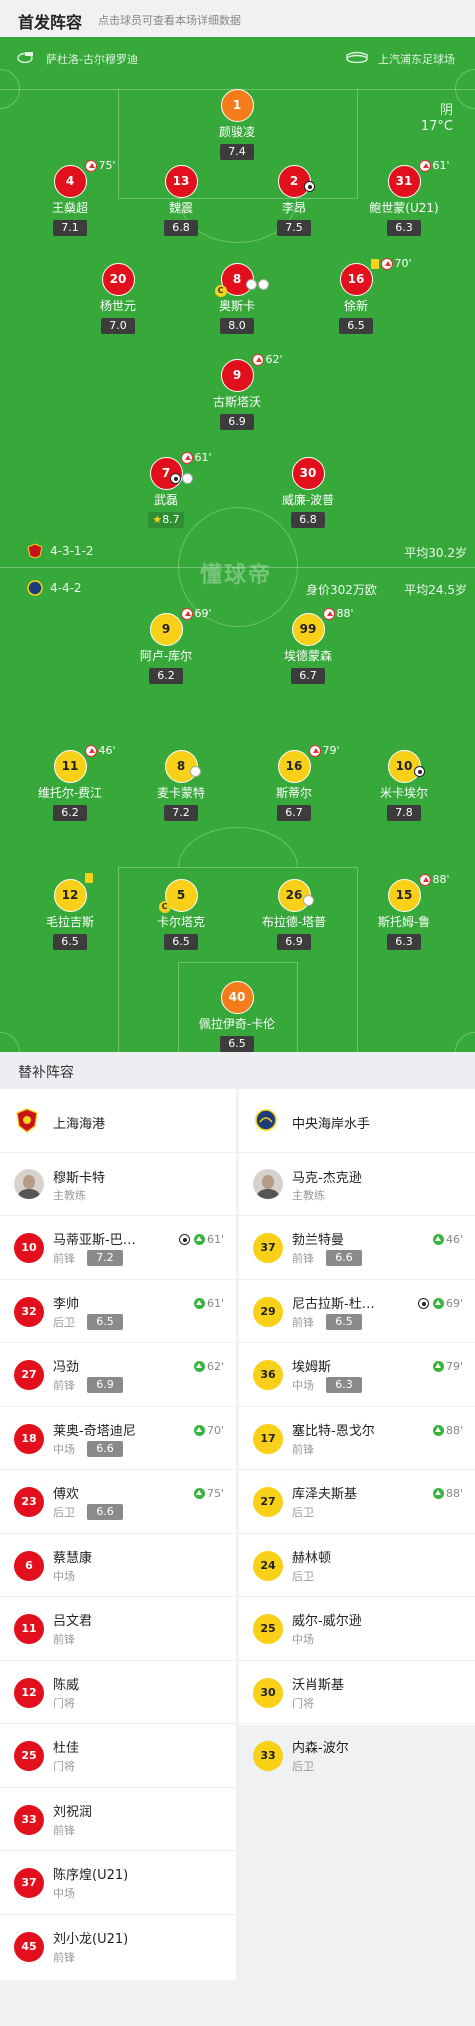  I want to click on sub-number: 24, so click(268, 1565).